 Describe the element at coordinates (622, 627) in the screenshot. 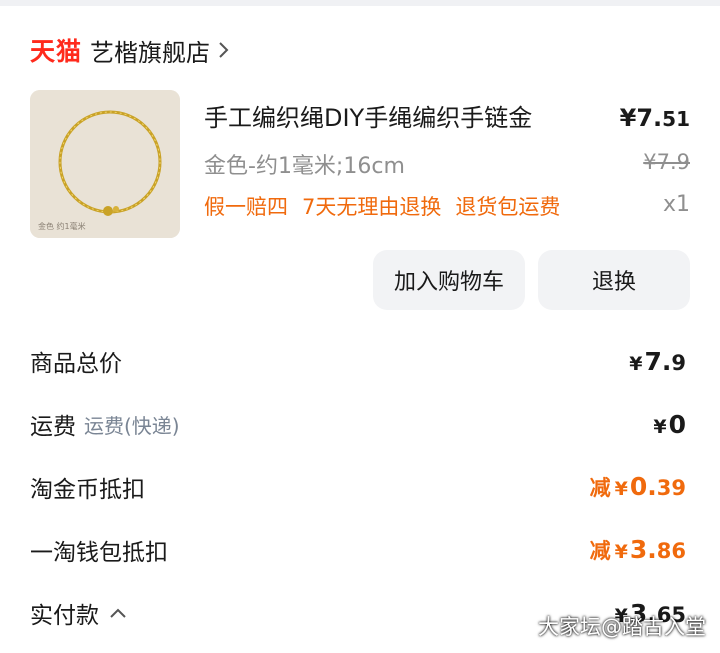

I see `watermark: 大家坛@踏古入堂` at that location.